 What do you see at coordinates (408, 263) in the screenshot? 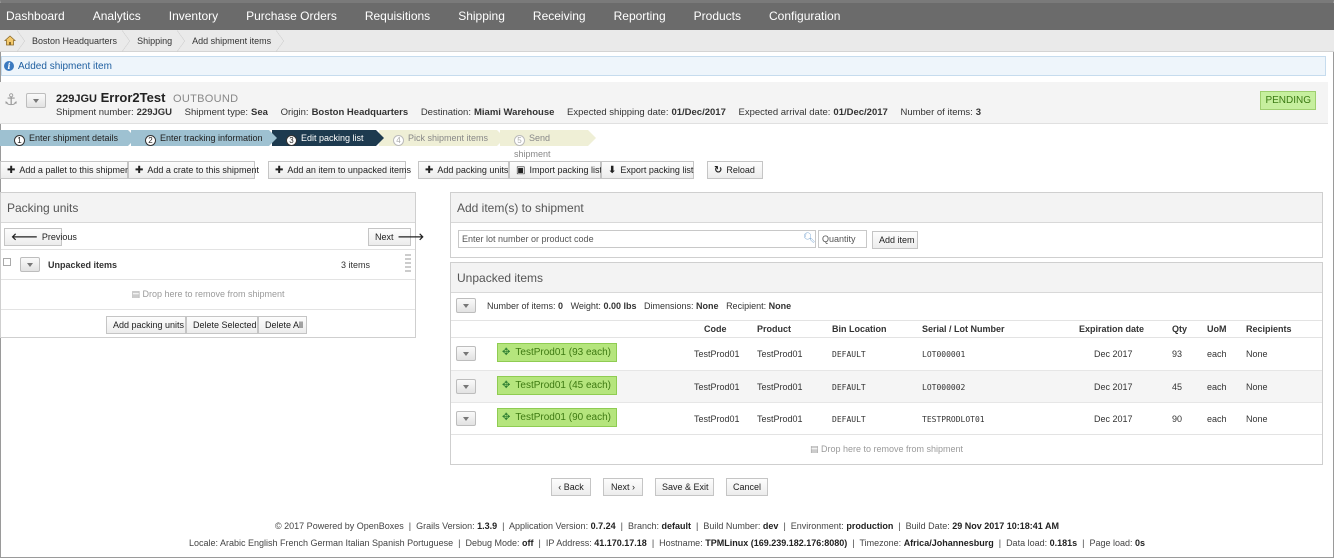
I see `drag-handle-icon` at bounding box center [408, 263].